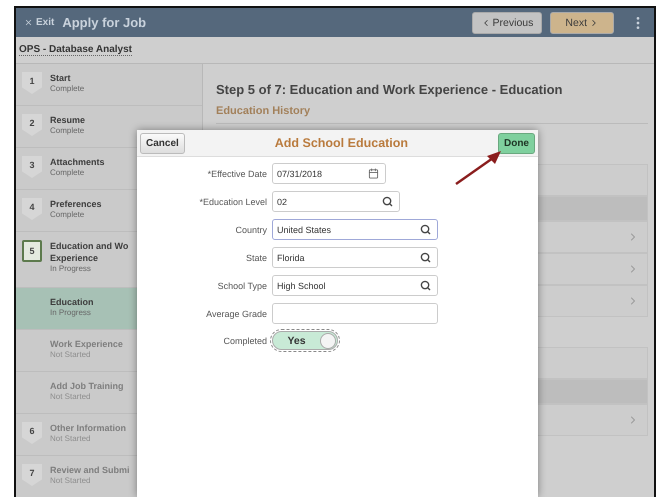  I want to click on input-field: 07/31/2018, so click(329, 173).